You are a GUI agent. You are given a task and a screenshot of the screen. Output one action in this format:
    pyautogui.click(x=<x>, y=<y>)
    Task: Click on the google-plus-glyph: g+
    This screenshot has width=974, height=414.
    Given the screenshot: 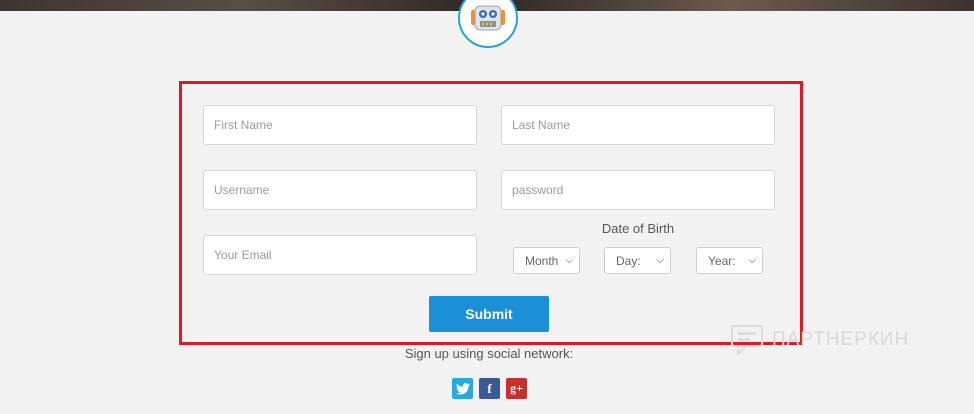 What is the action you would take?
    pyautogui.click(x=516, y=388)
    